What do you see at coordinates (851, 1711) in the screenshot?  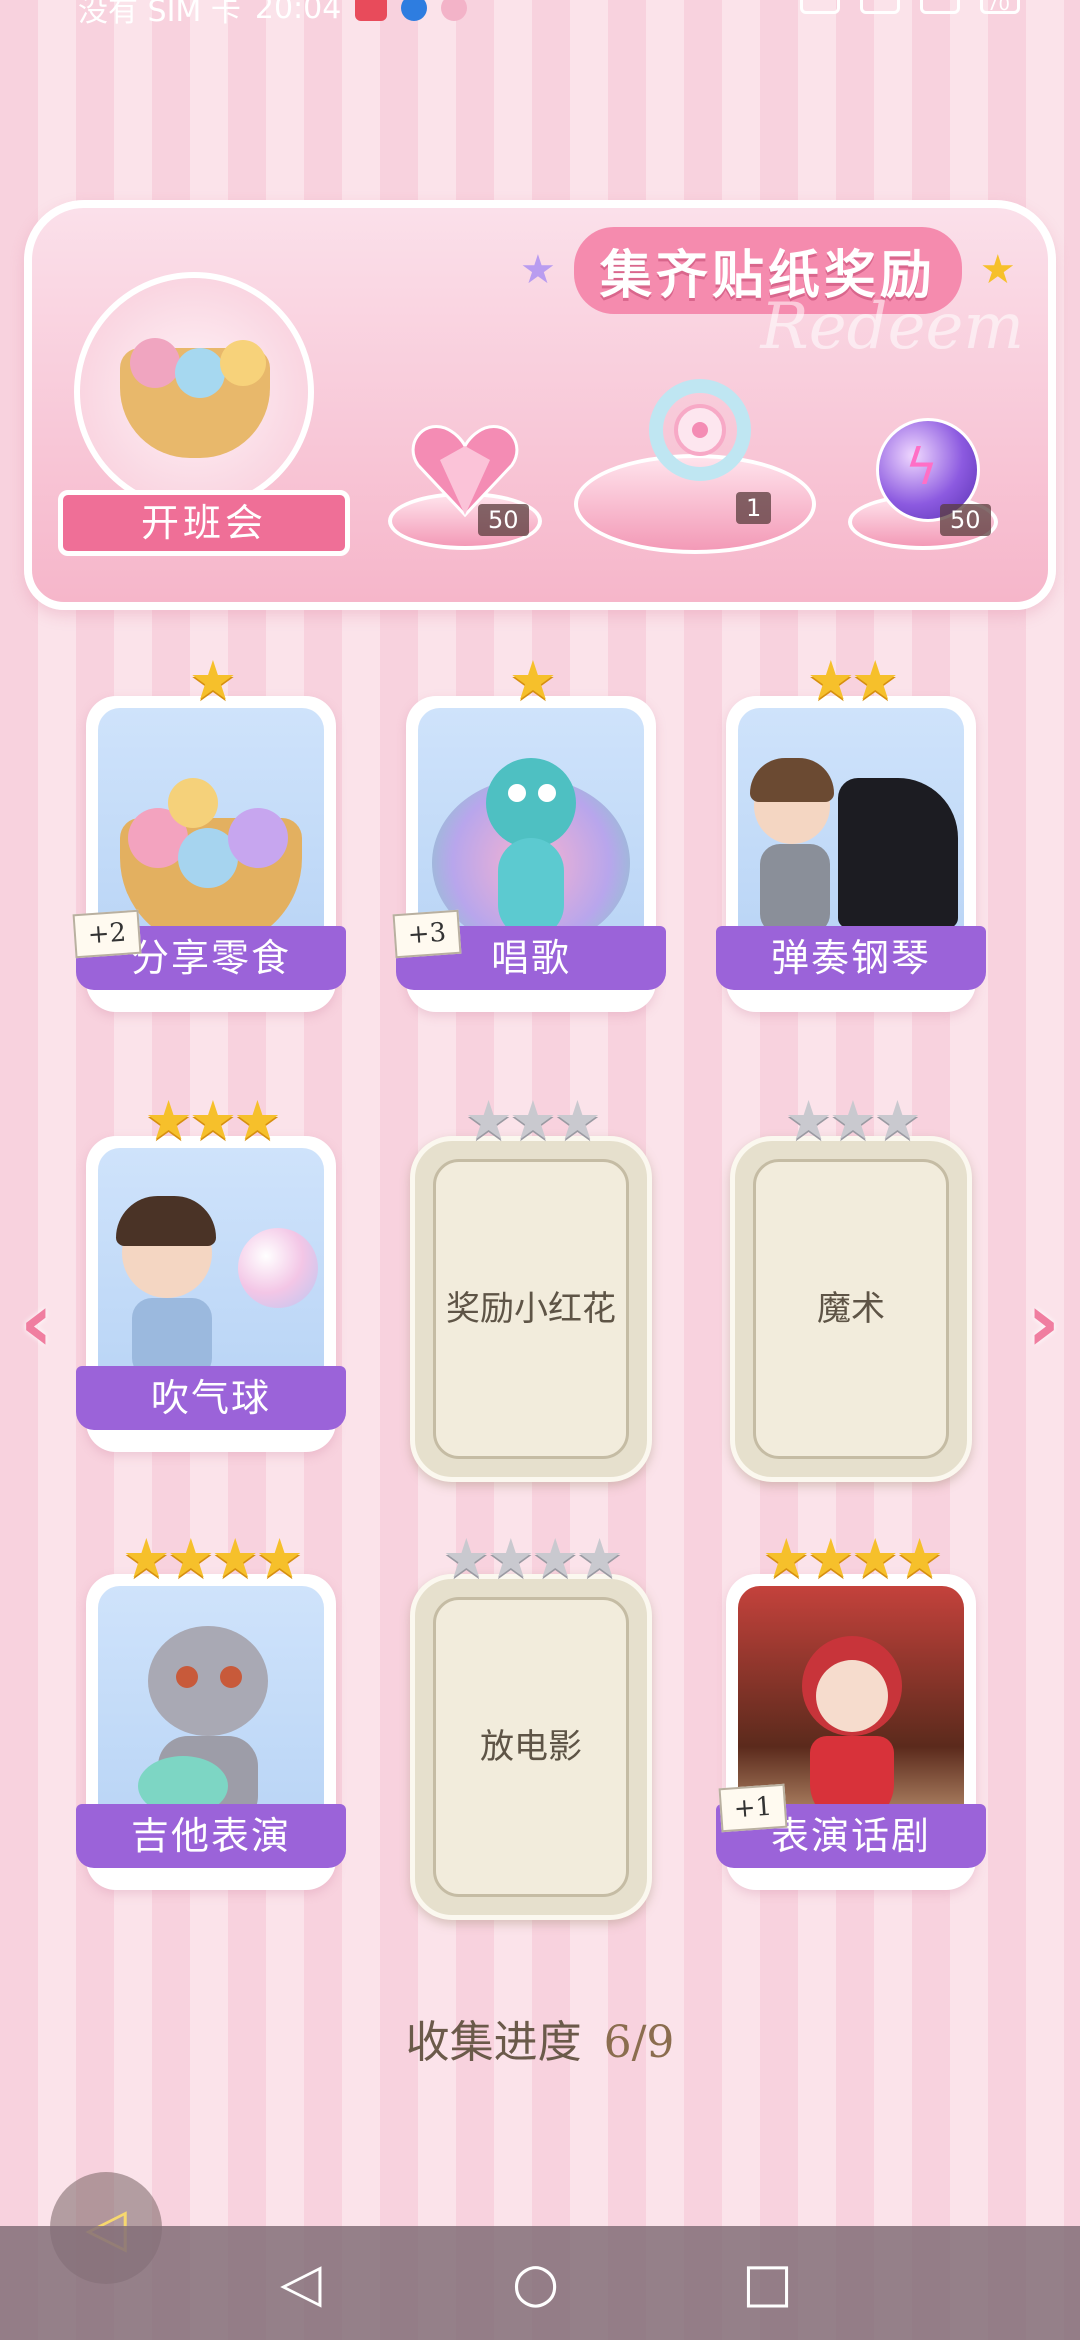 I see `sticker-card: ★★★★ 表演话剧 +1` at bounding box center [851, 1711].